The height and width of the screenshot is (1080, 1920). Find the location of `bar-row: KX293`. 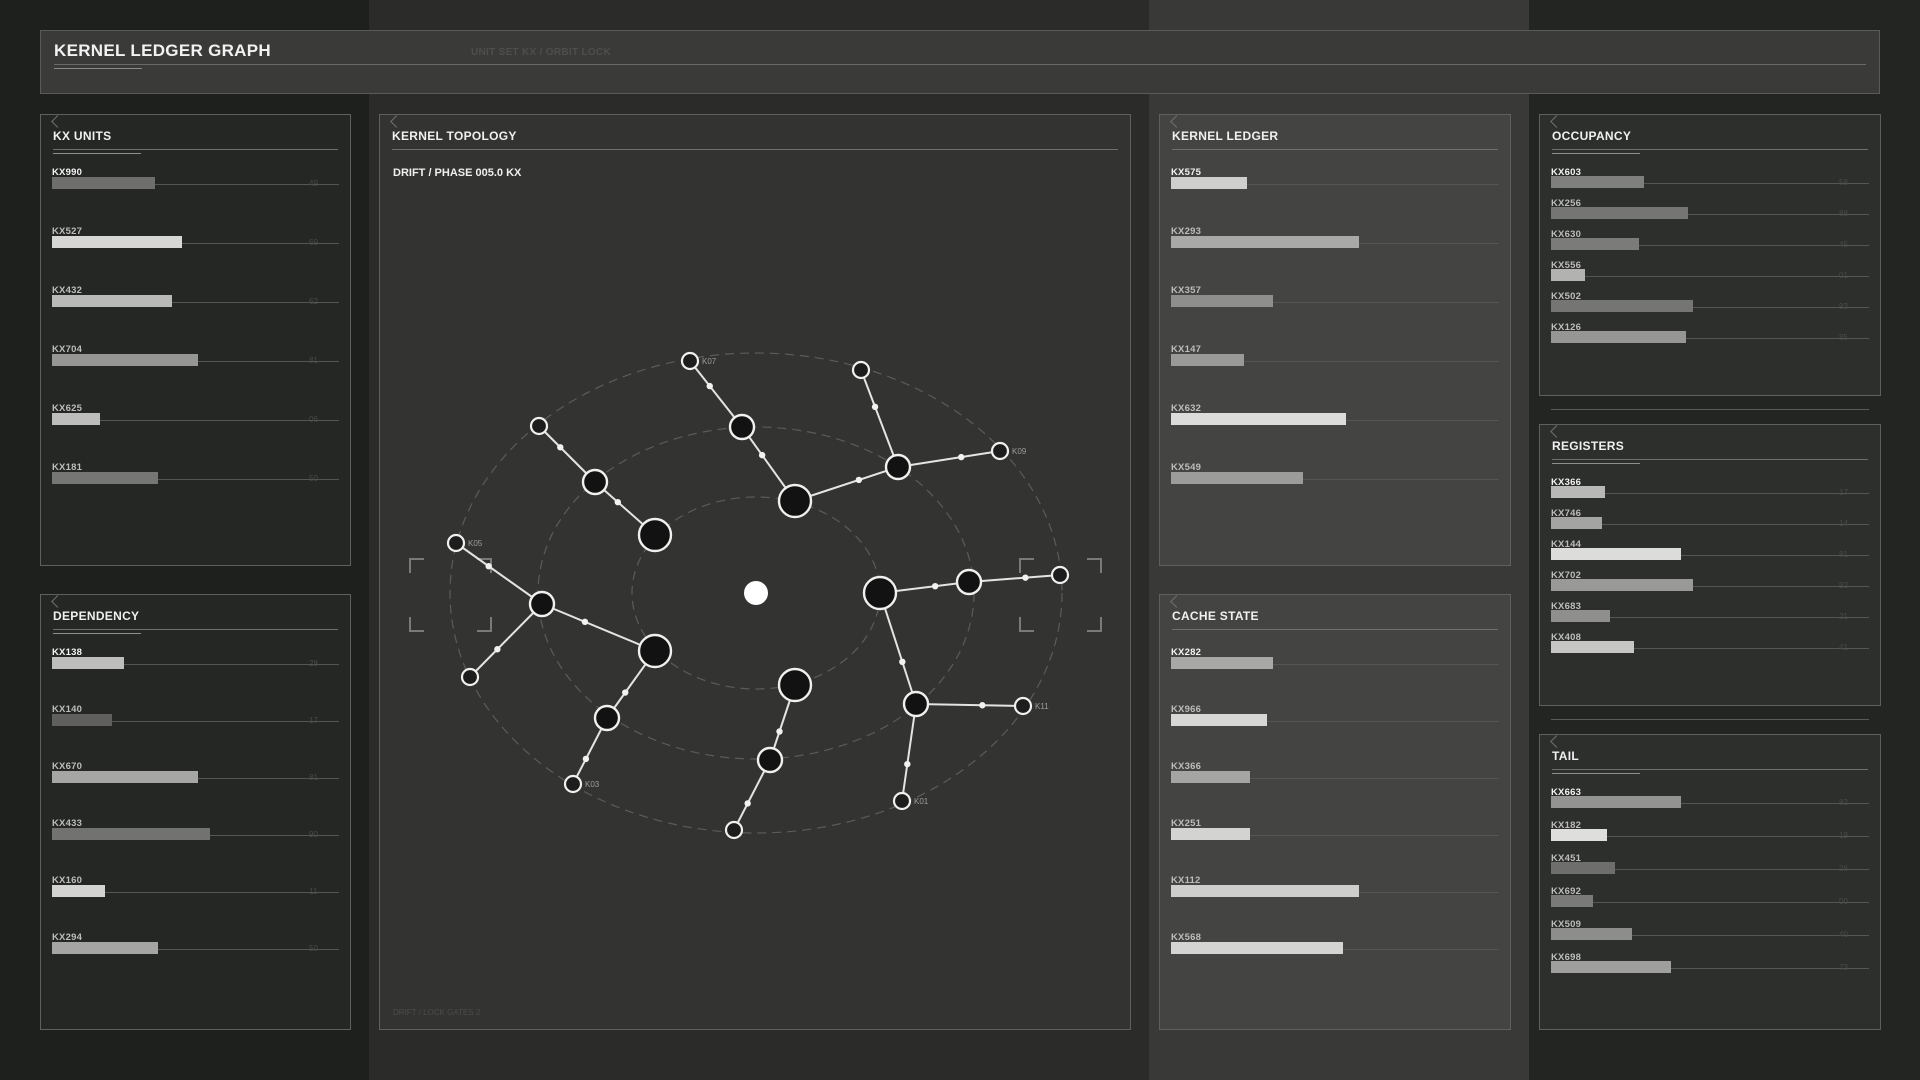

bar-row: KX293 is located at coordinates (1335, 246).